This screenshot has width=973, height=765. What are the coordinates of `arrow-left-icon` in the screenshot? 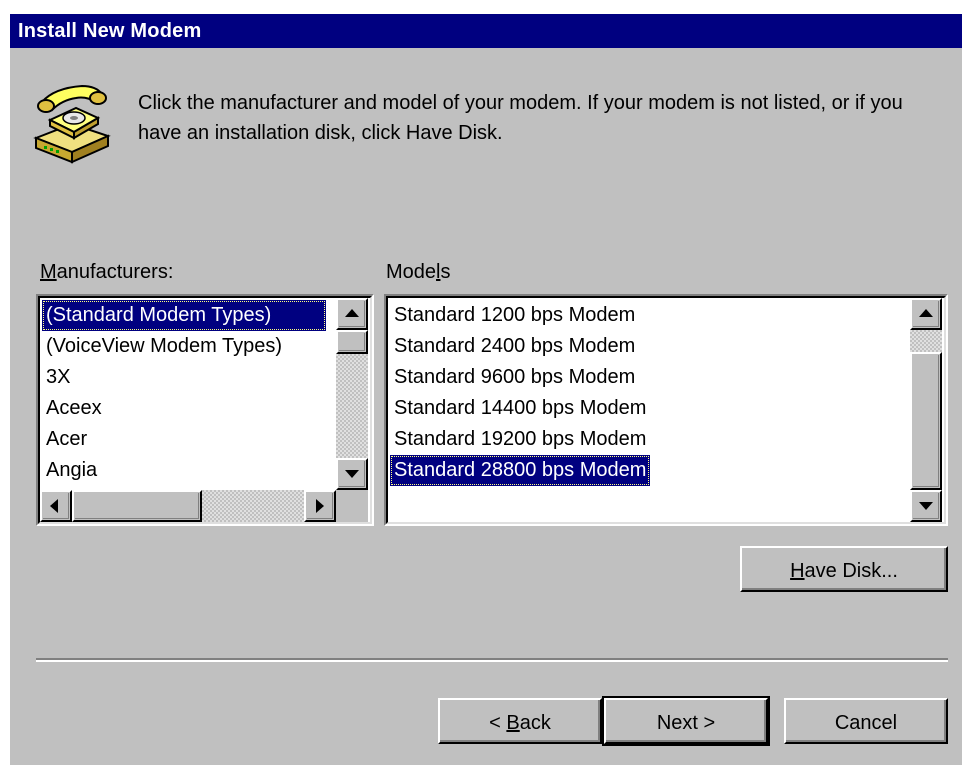 It's located at (54, 506).